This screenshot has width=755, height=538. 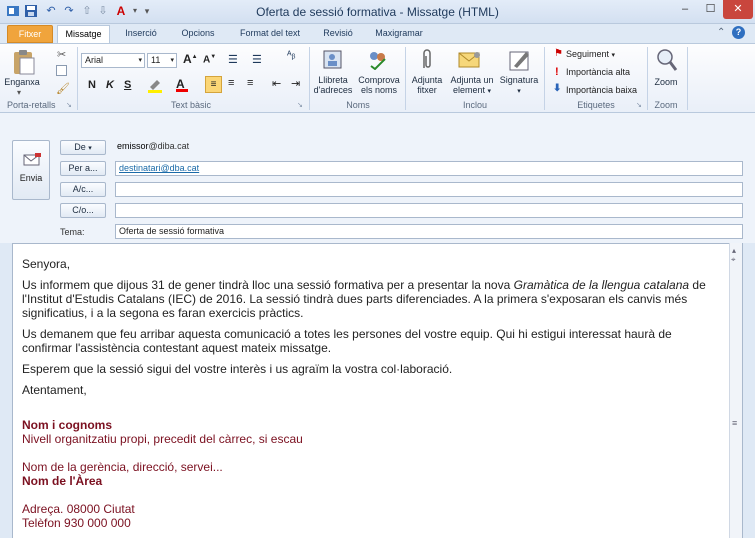 I want to click on tab-fitxer: Fitxer, so click(x=30, y=34).